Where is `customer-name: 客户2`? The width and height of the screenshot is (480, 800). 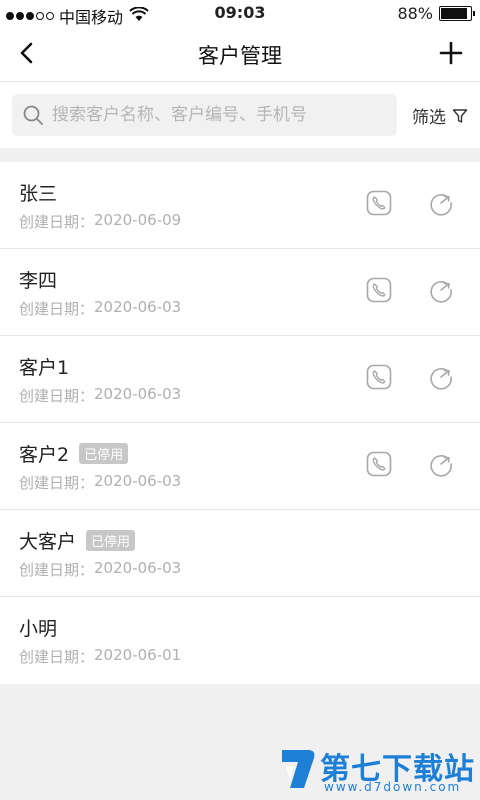 customer-name: 客户2 is located at coordinates (44, 455).